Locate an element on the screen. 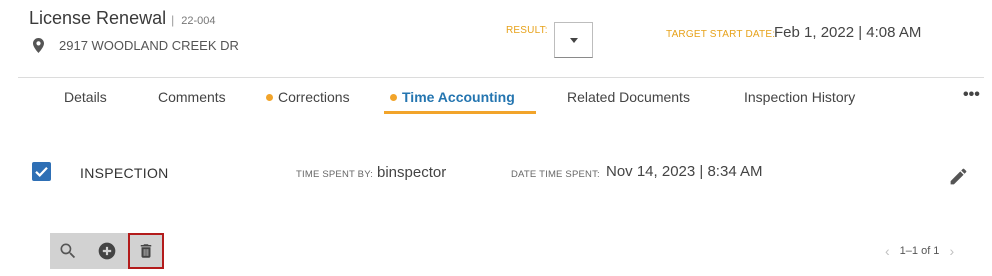 This screenshot has height=276, width=992. pager-text: 1–1 of 1 is located at coordinates (919, 251).